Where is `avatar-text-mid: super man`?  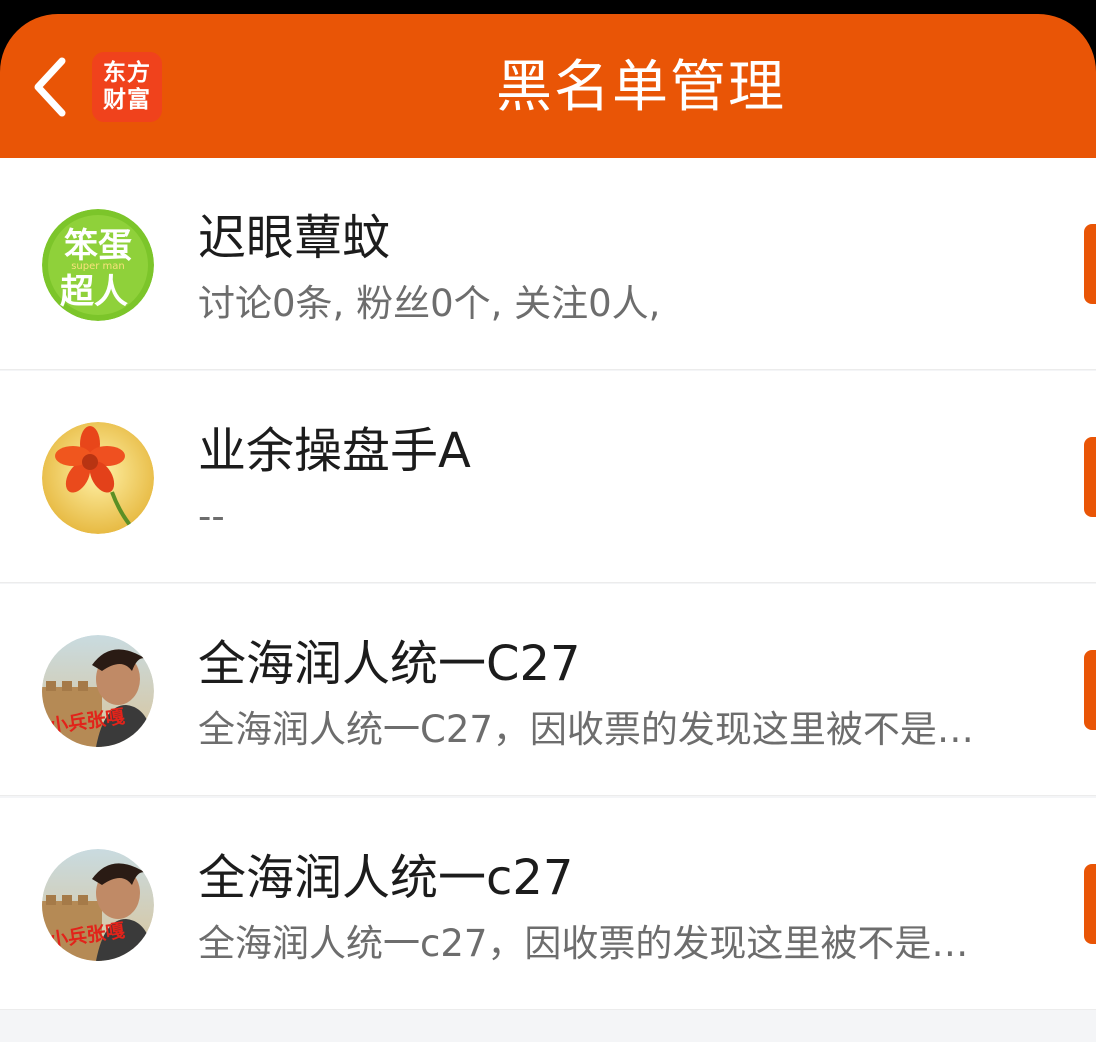 avatar-text-mid: super man is located at coordinates (98, 266).